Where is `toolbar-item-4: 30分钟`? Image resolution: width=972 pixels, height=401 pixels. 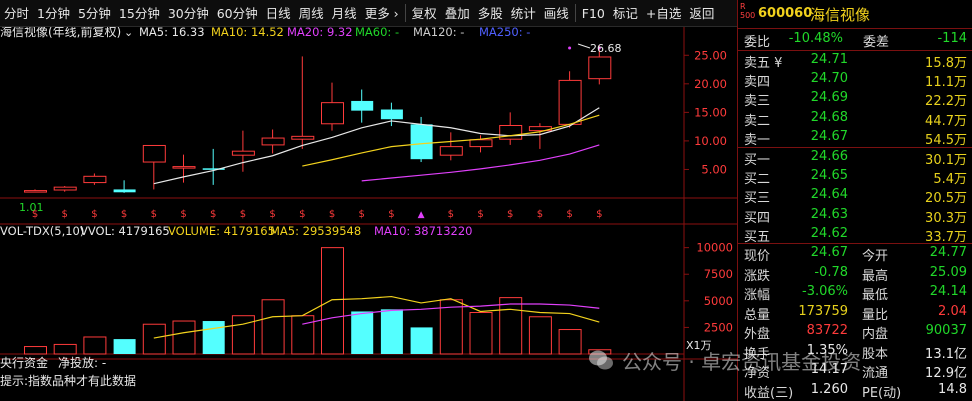 toolbar-item-4: 30分钟 is located at coordinates (188, 13).